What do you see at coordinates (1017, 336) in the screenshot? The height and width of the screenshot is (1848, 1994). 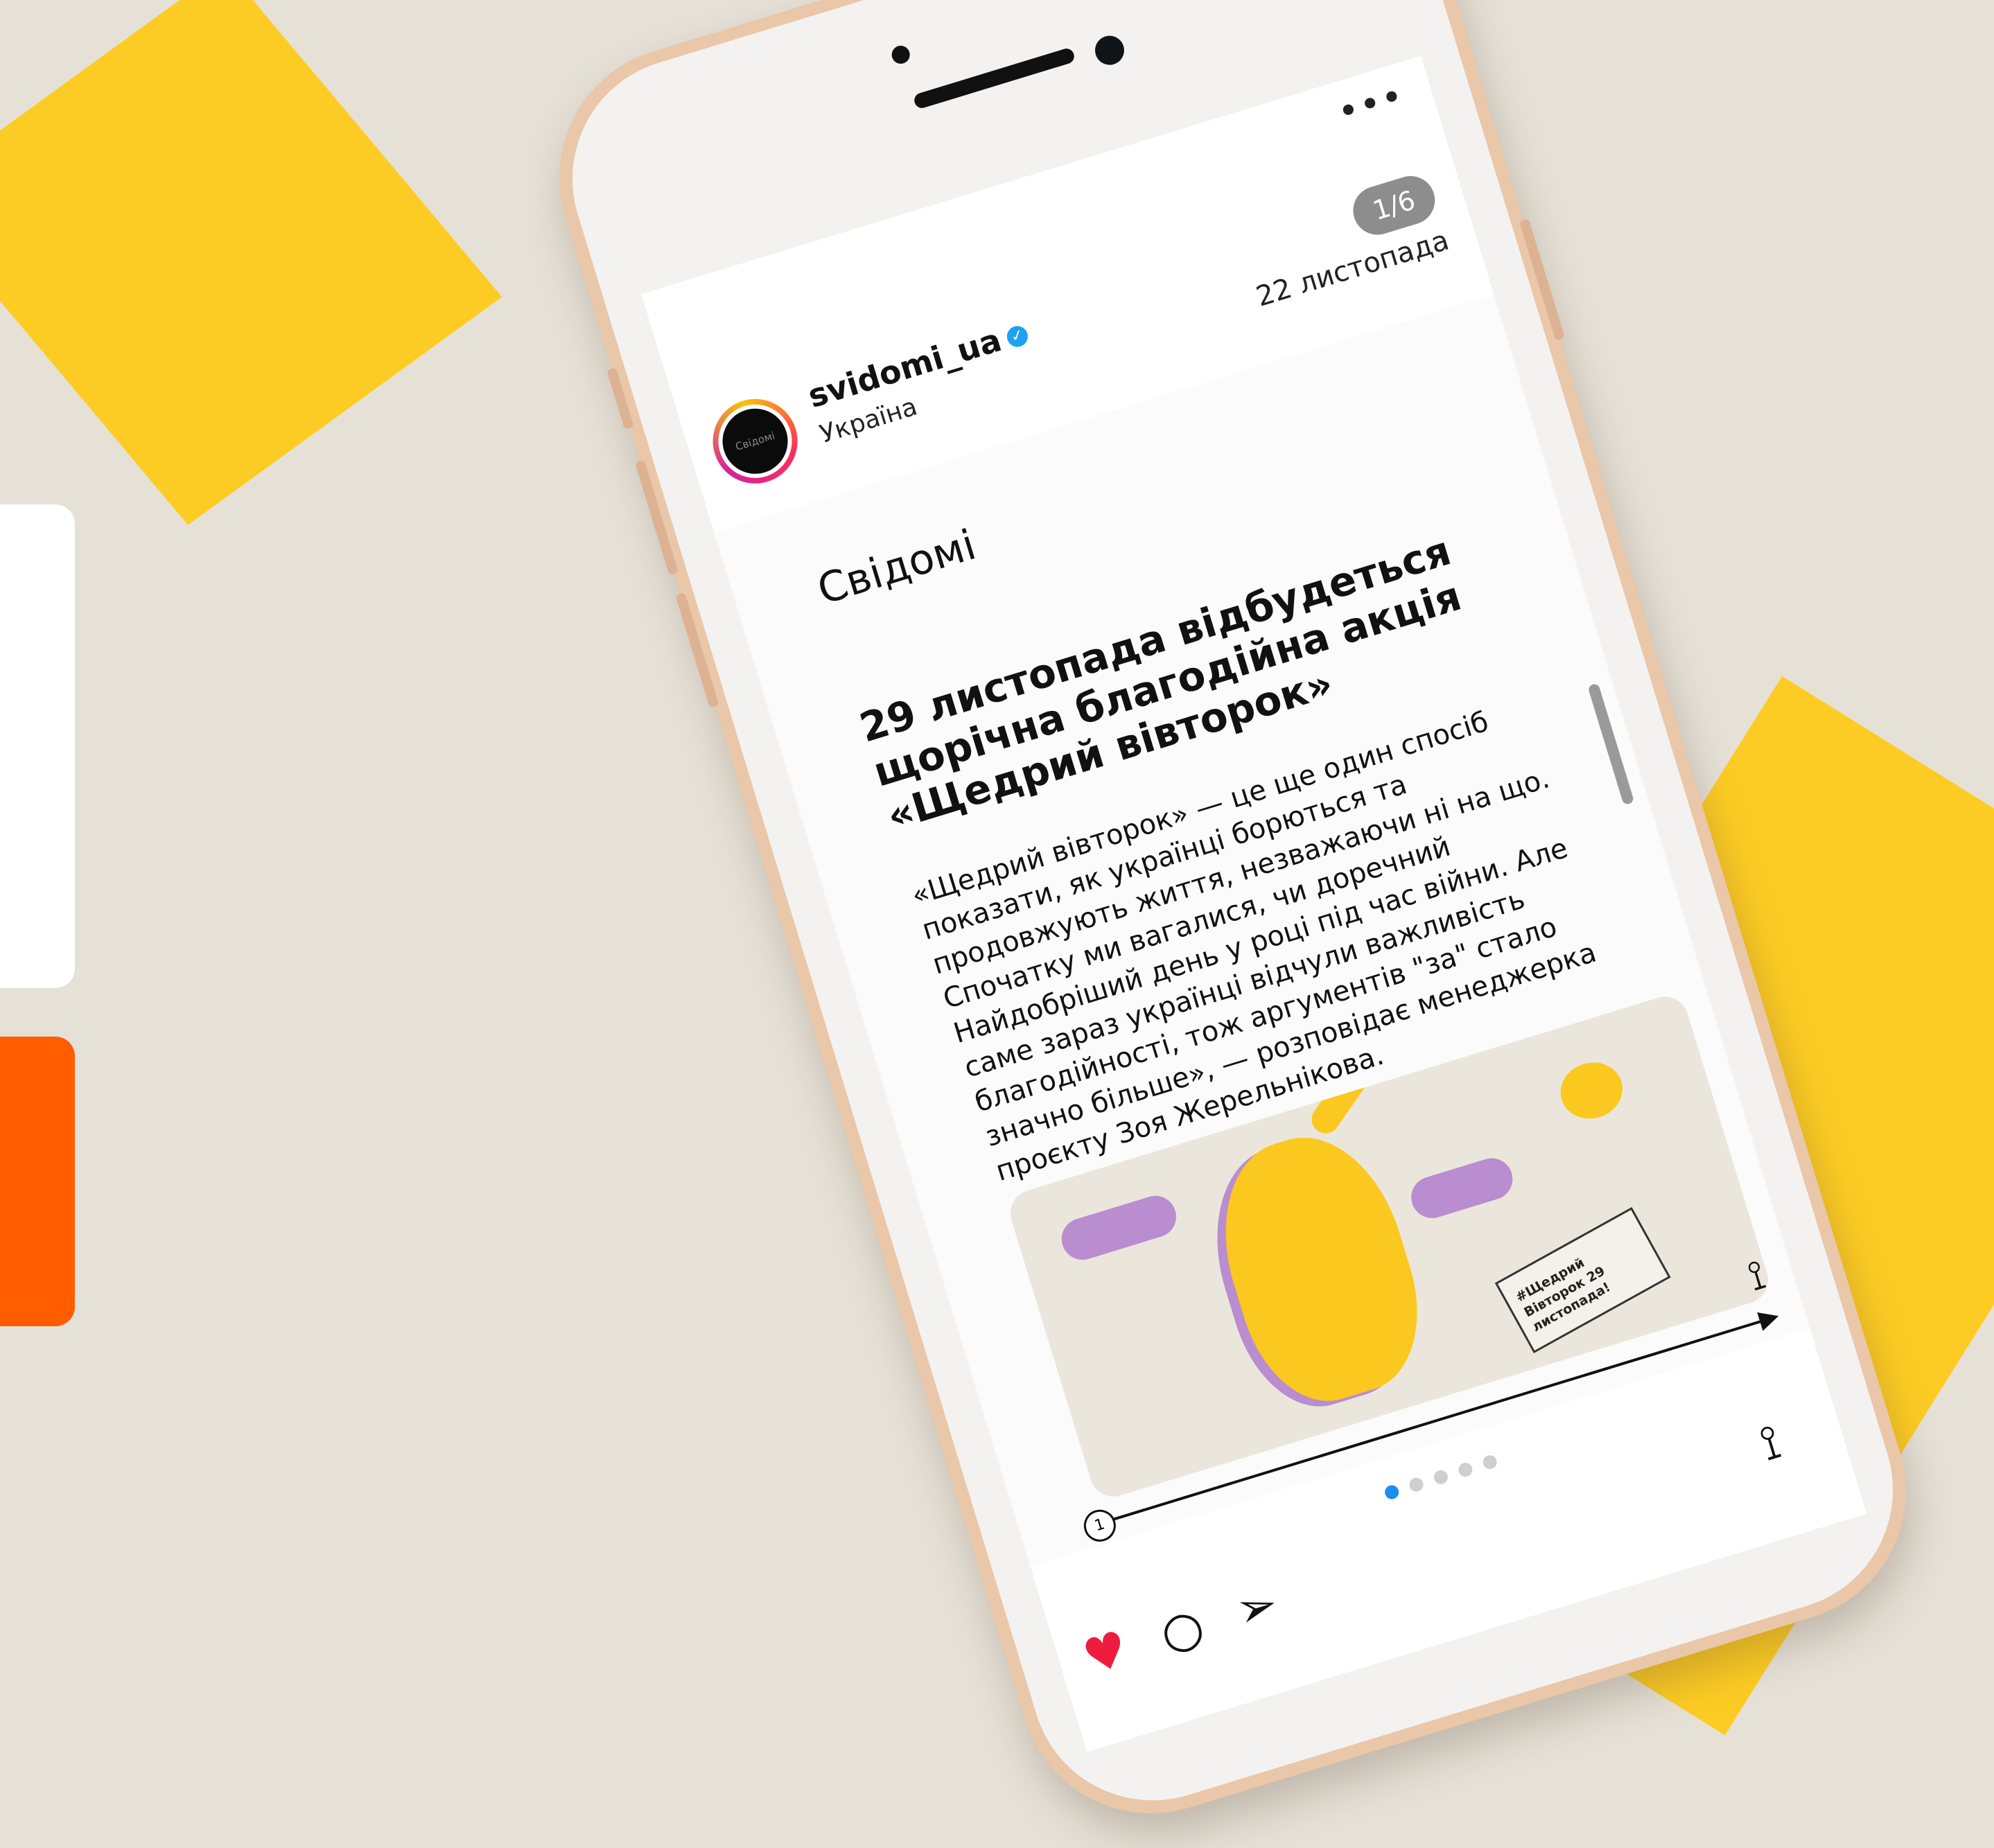 I see `verified-badge-icon: ✓` at bounding box center [1017, 336].